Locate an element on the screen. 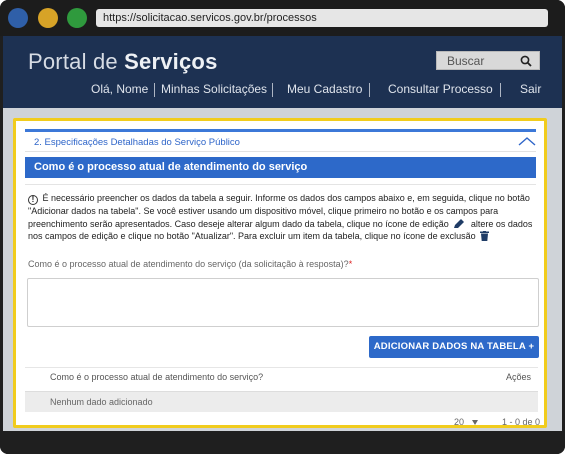 This screenshot has width=565, height=454. maximize-window-button is located at coordinates (77, 18).